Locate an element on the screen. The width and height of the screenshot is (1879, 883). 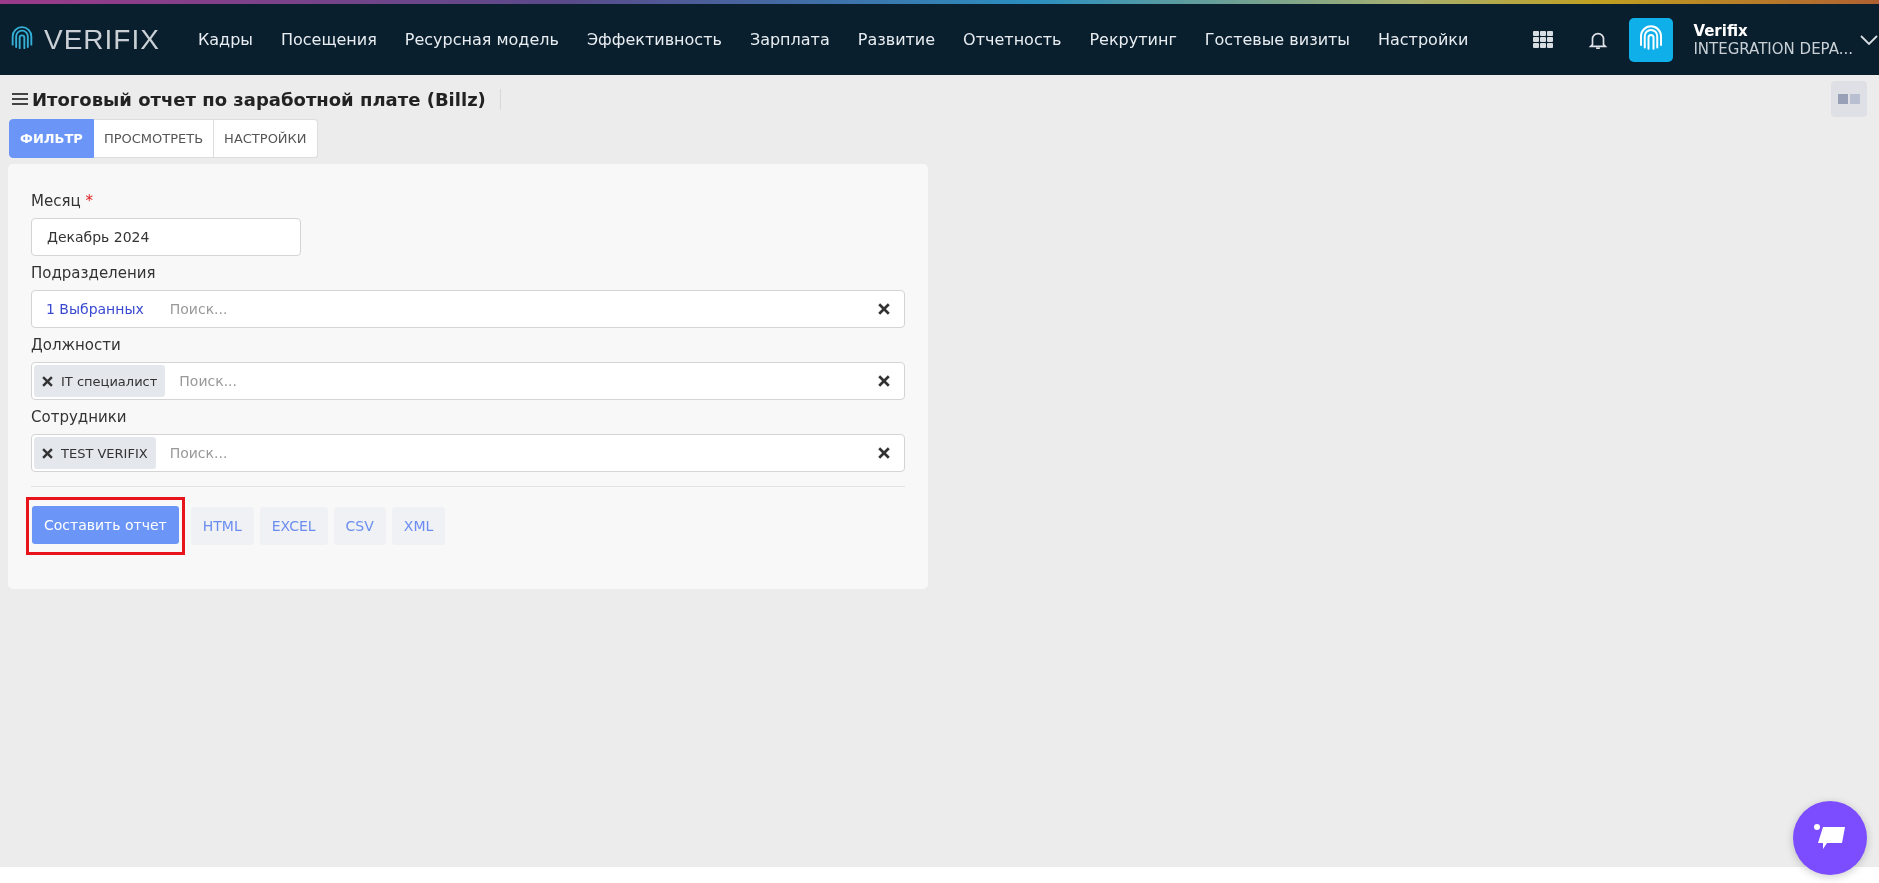
menu-icon is located at coordinates (20, 99).